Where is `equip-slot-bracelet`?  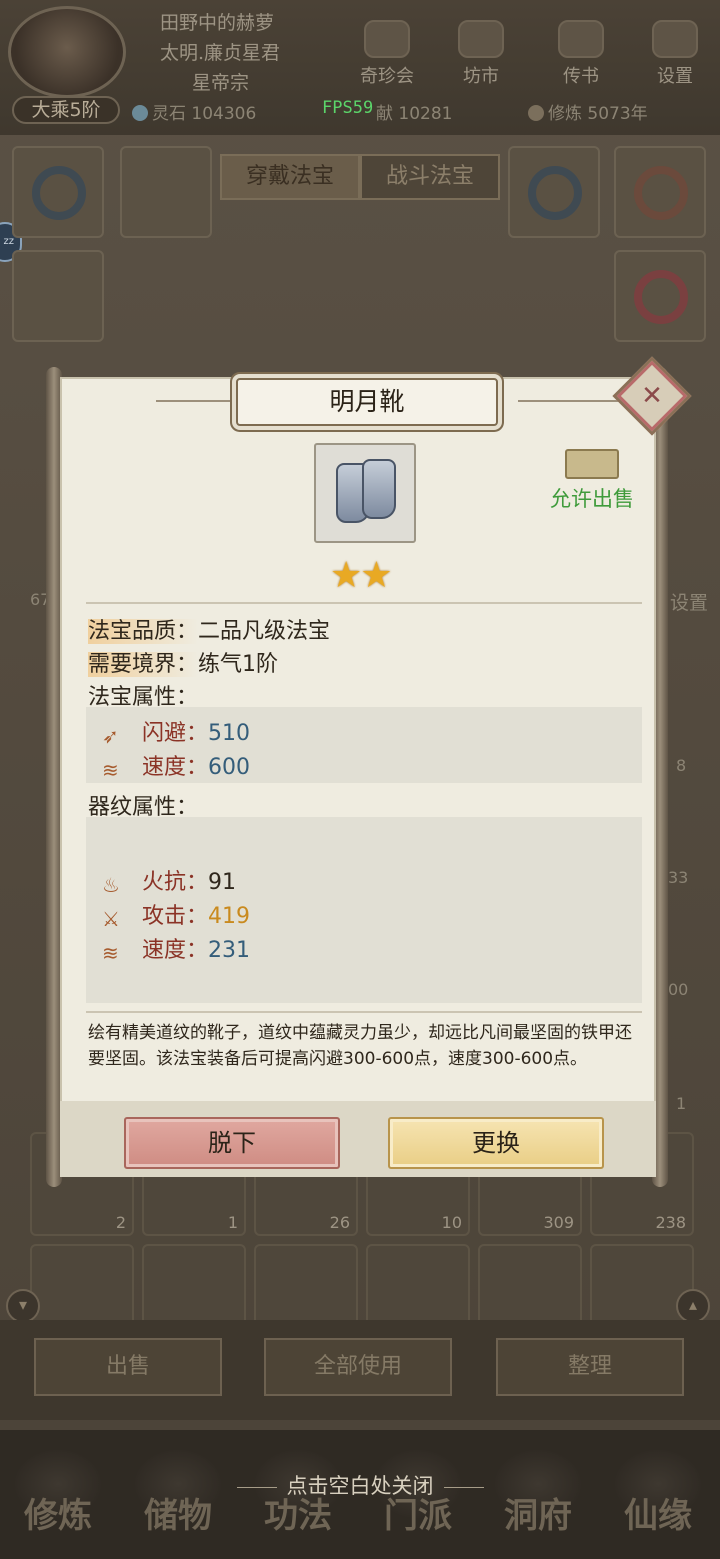
equip-slot-bracelet is located at coordinates (660, 296).